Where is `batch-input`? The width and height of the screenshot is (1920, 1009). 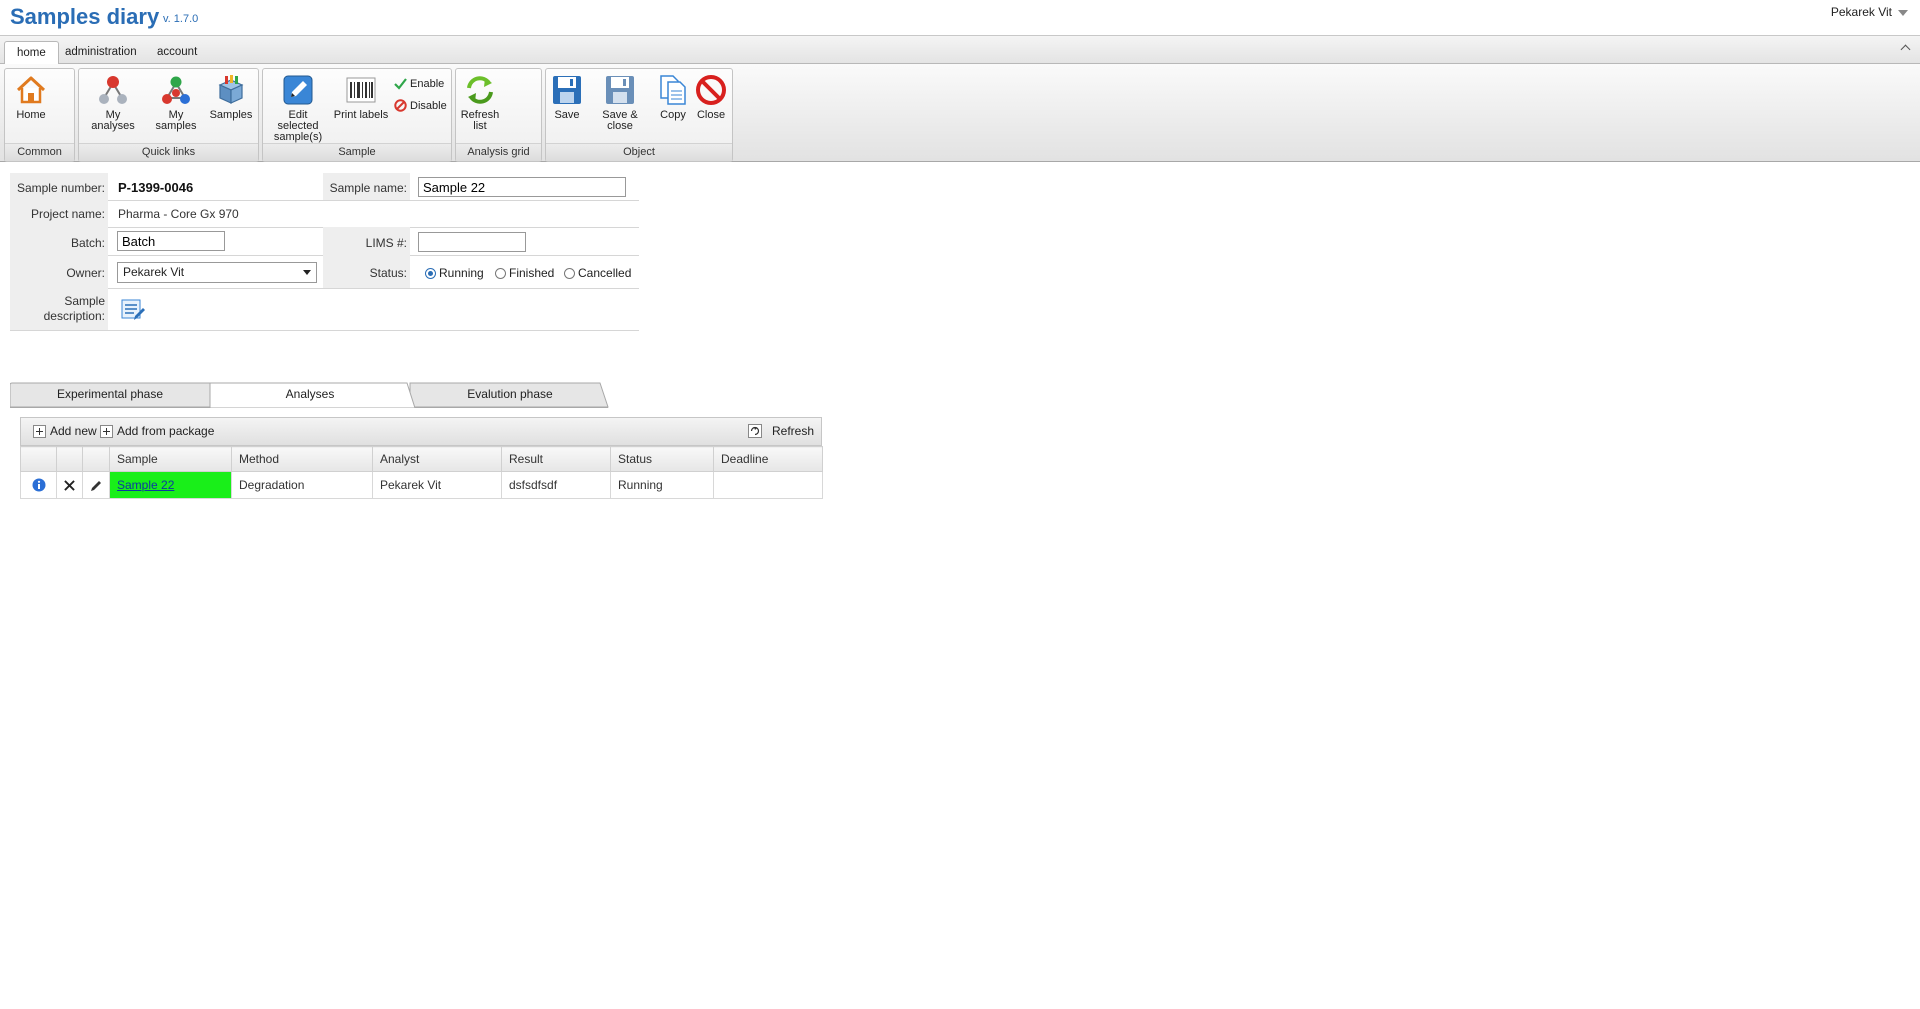
batch-input is located at coordinates (171, 241).